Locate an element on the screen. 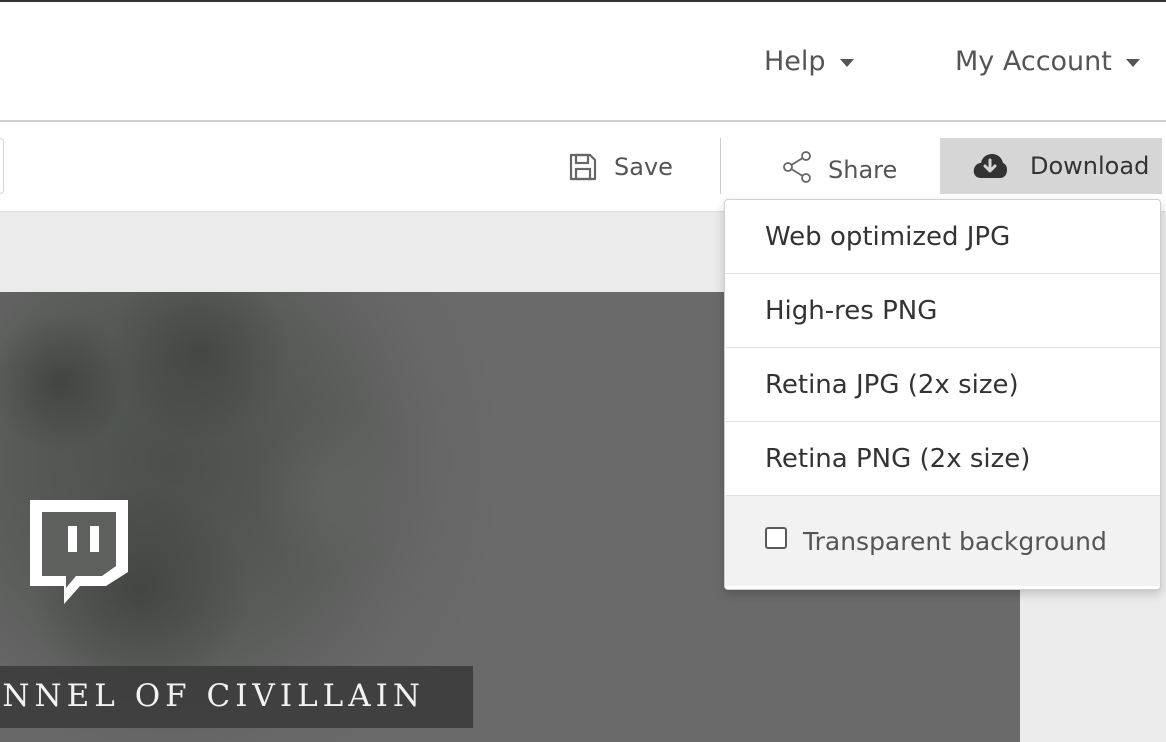 The height and width of the screenshot is (742, 1166). share-button: Share is located at coordinates (838, 167).